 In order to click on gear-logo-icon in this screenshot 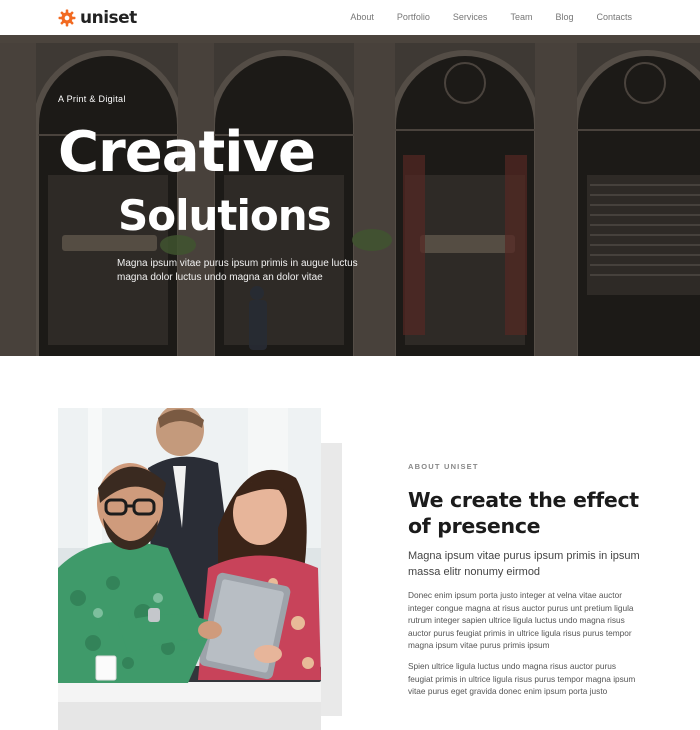, I will do `click(67, 18)`.